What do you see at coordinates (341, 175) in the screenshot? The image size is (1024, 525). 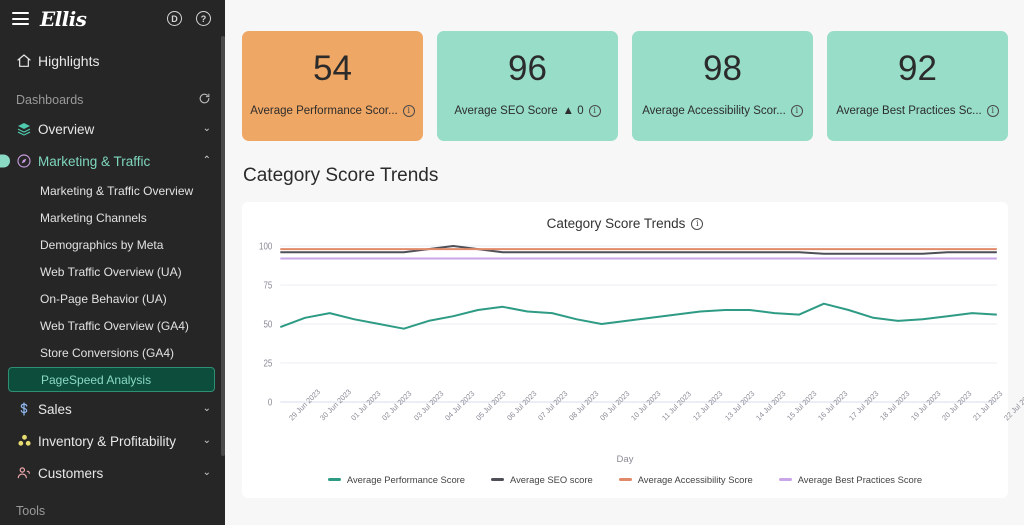 I see `page-title: Category Score Trends` at bounding box center [341, 175].